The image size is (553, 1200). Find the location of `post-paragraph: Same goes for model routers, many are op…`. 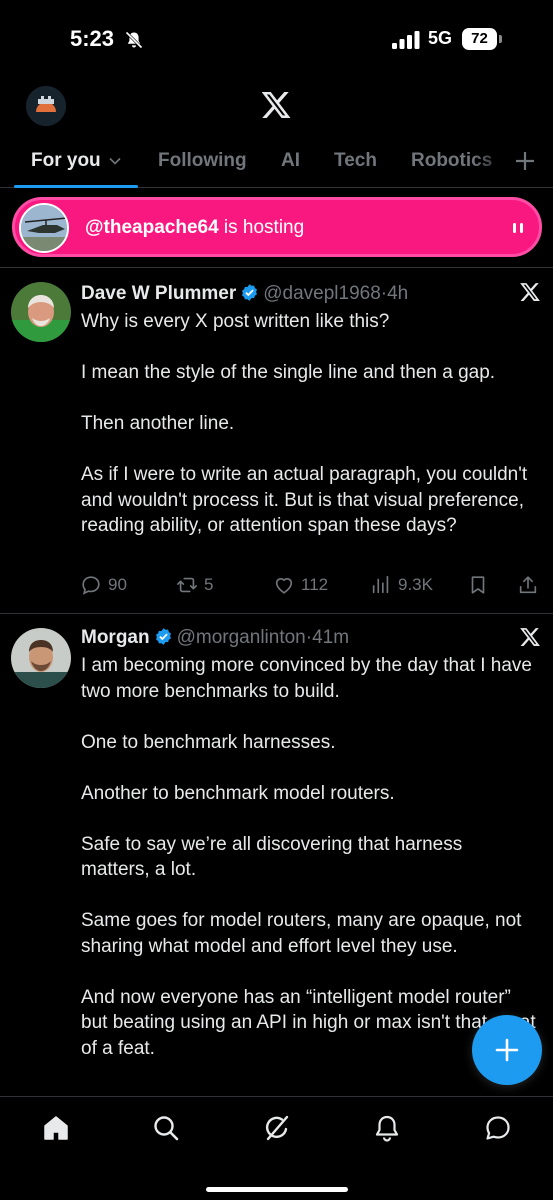

post-paragraph: Same goes for model routers, many are op… is located at coordinates (301, 933).